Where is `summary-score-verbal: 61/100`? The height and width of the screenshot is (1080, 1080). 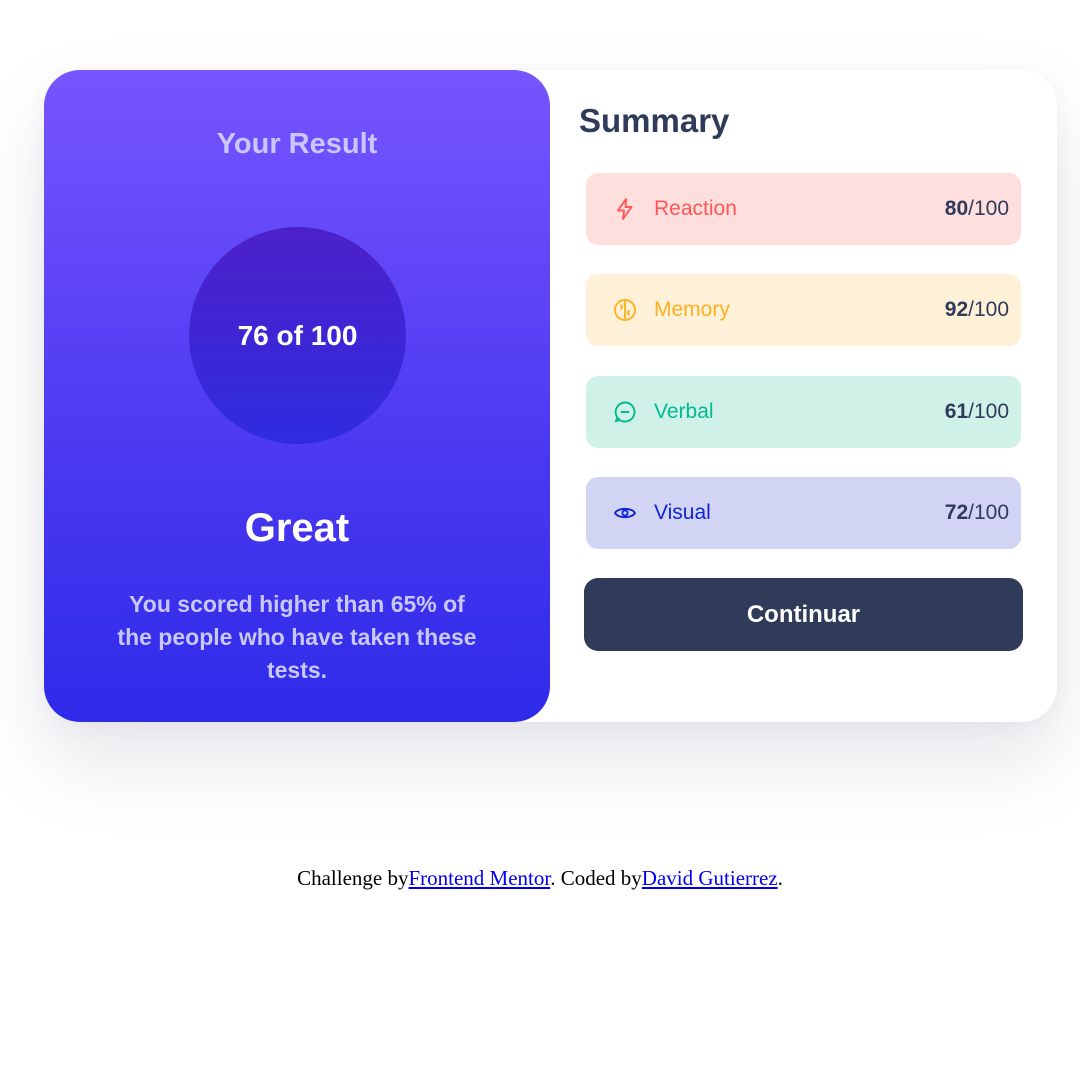
summary-score-verbal: 61/100 is located at coordinates (977, 412).